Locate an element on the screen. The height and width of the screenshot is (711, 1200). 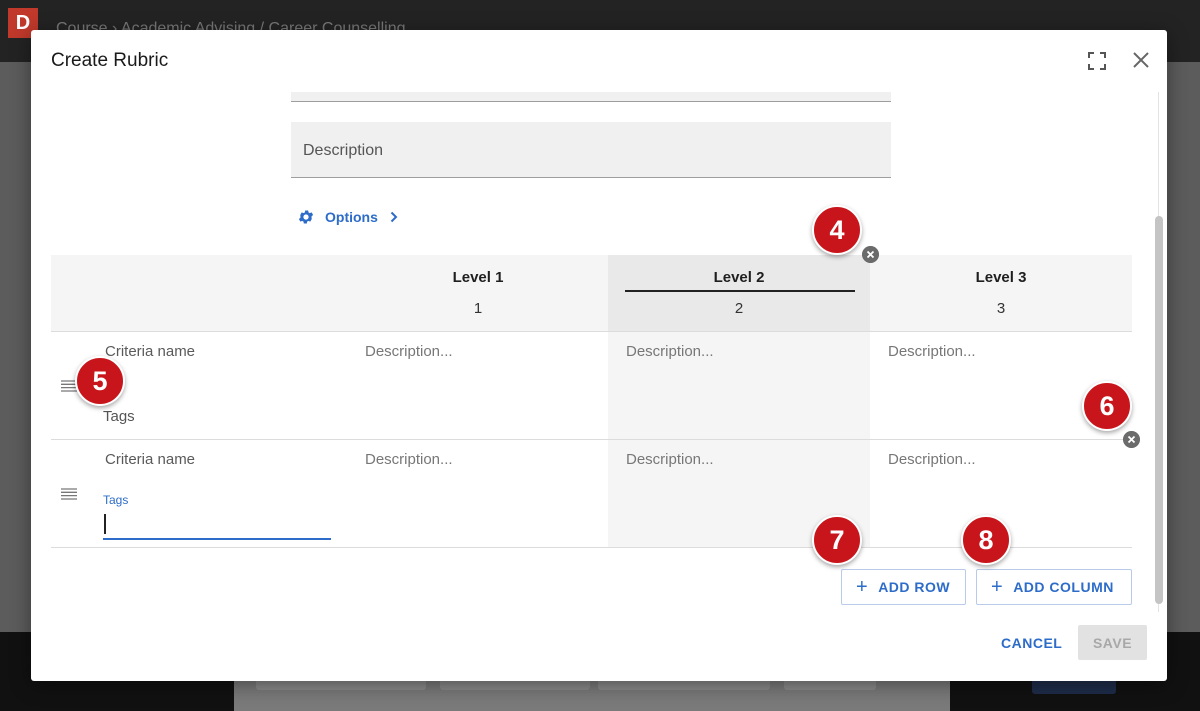
options-toggle: Options is located at coordinates (347, 217).